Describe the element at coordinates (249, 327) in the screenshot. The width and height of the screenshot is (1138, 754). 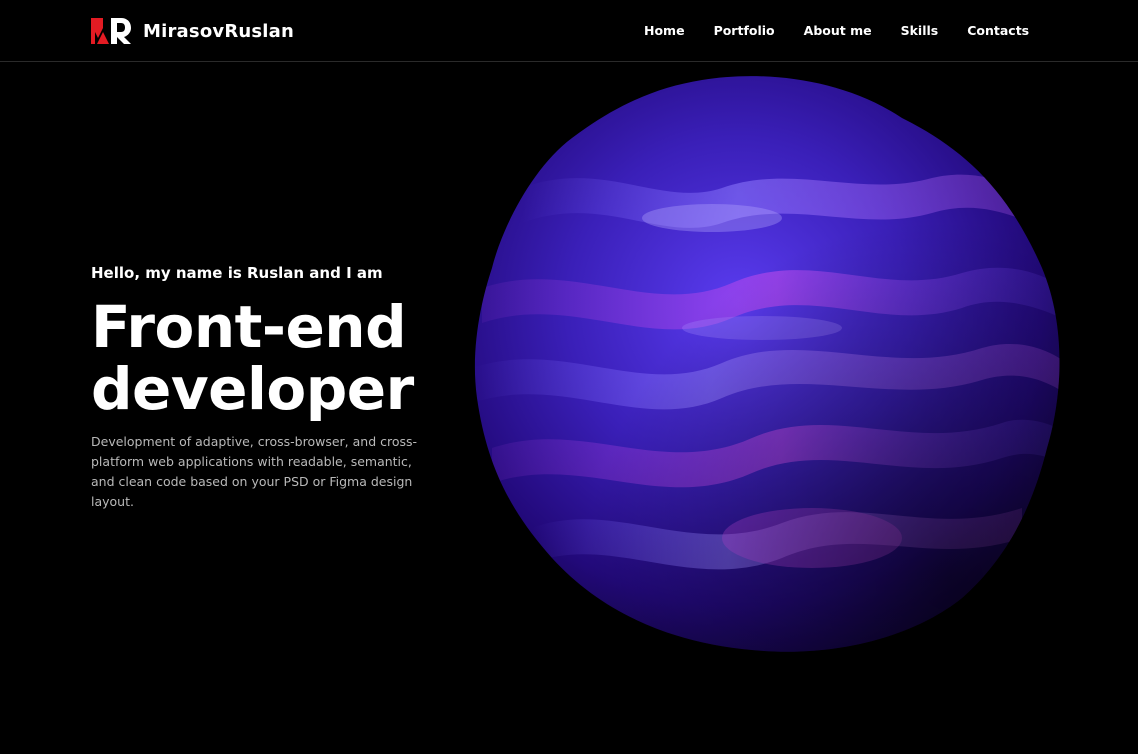
I see `hero-title-line-1: Front-end` at that location.